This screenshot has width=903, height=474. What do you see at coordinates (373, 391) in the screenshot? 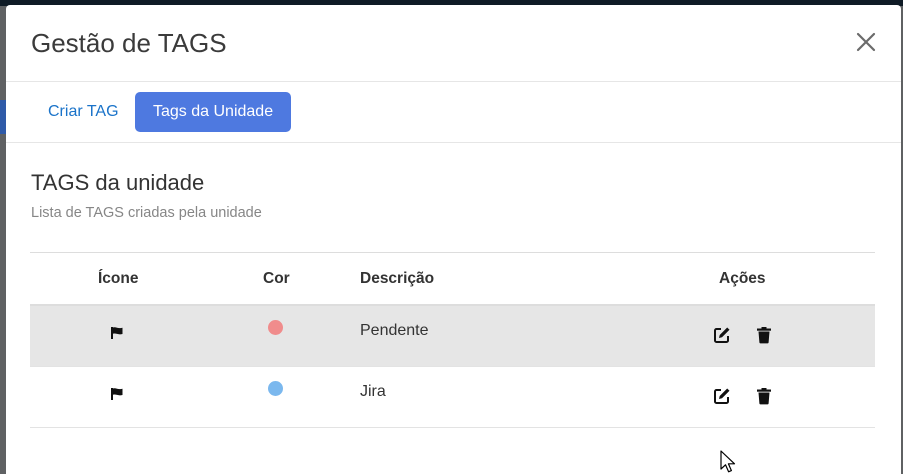
I see `tag-description: Jira` at bounding box center [373, 391].